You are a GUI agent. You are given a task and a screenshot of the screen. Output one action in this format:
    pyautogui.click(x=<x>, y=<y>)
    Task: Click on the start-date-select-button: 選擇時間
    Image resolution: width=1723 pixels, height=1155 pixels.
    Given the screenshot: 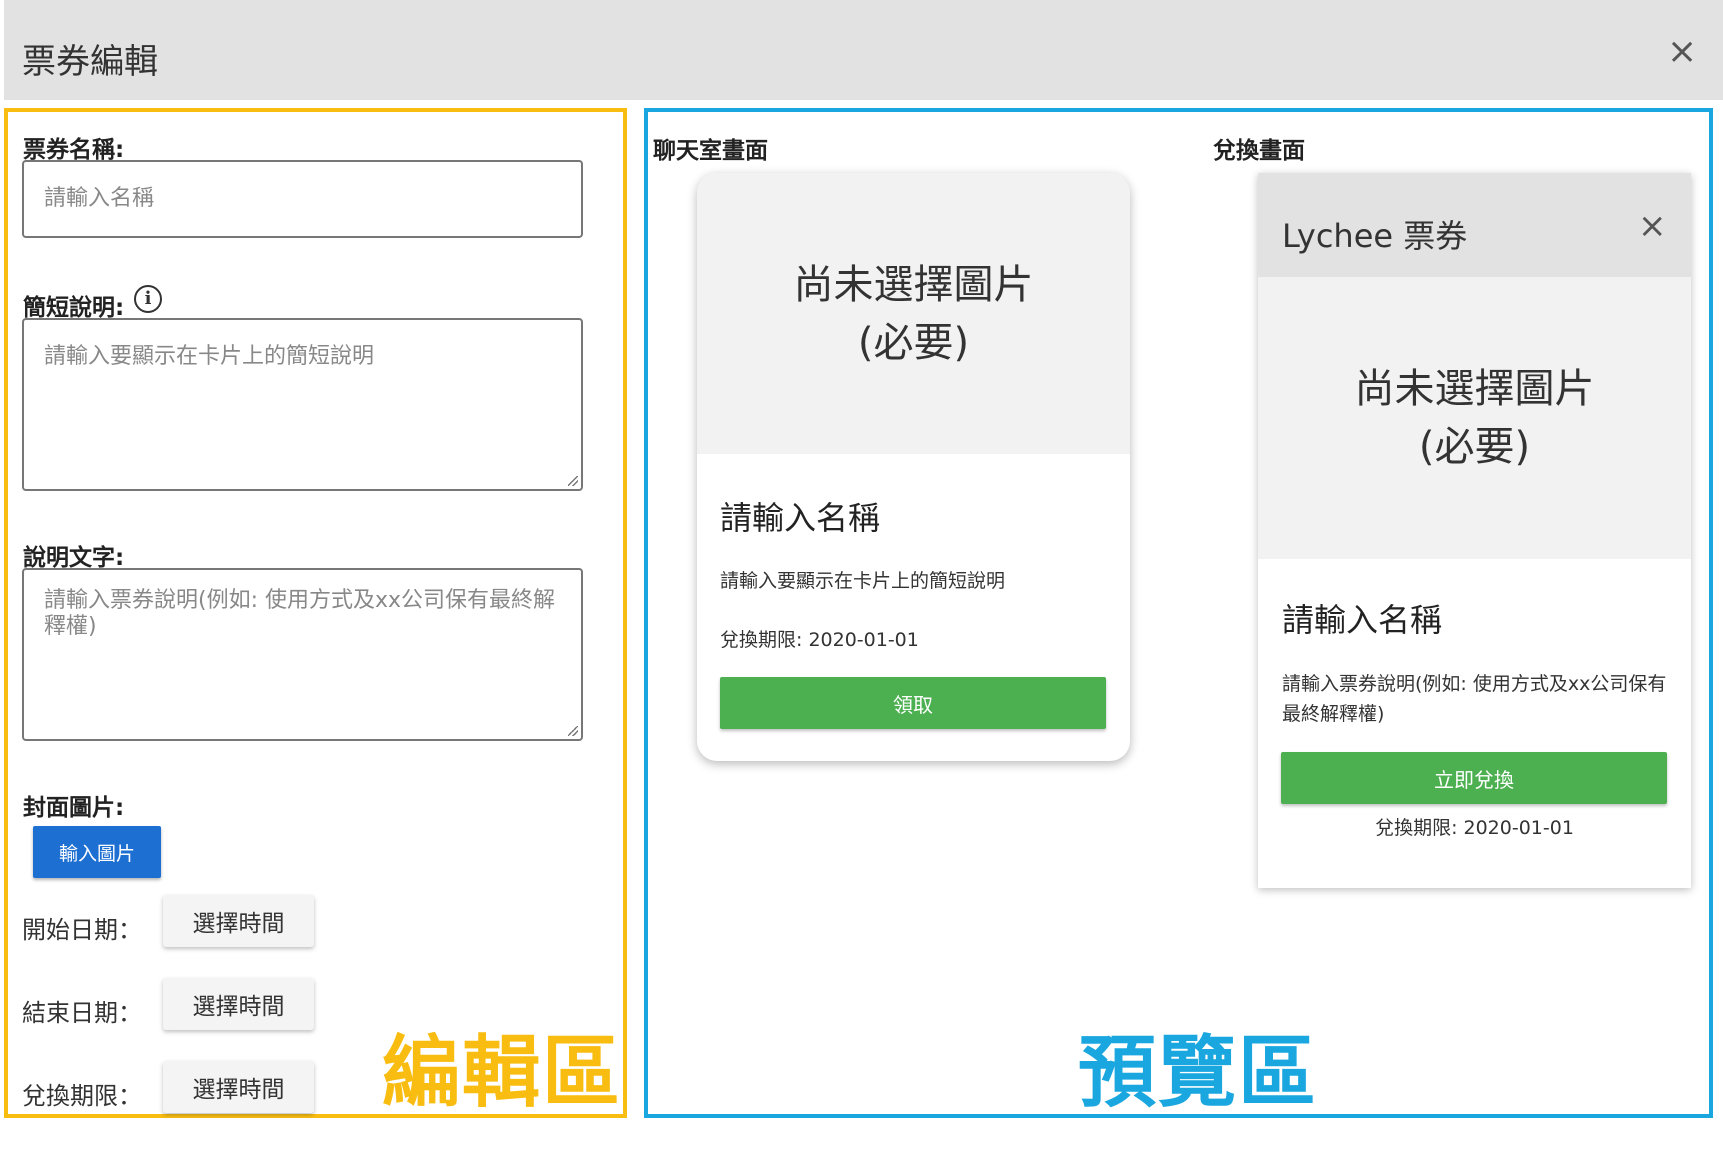 What is the action you would take?
    pyautogui.click(x=238, y=921)
    